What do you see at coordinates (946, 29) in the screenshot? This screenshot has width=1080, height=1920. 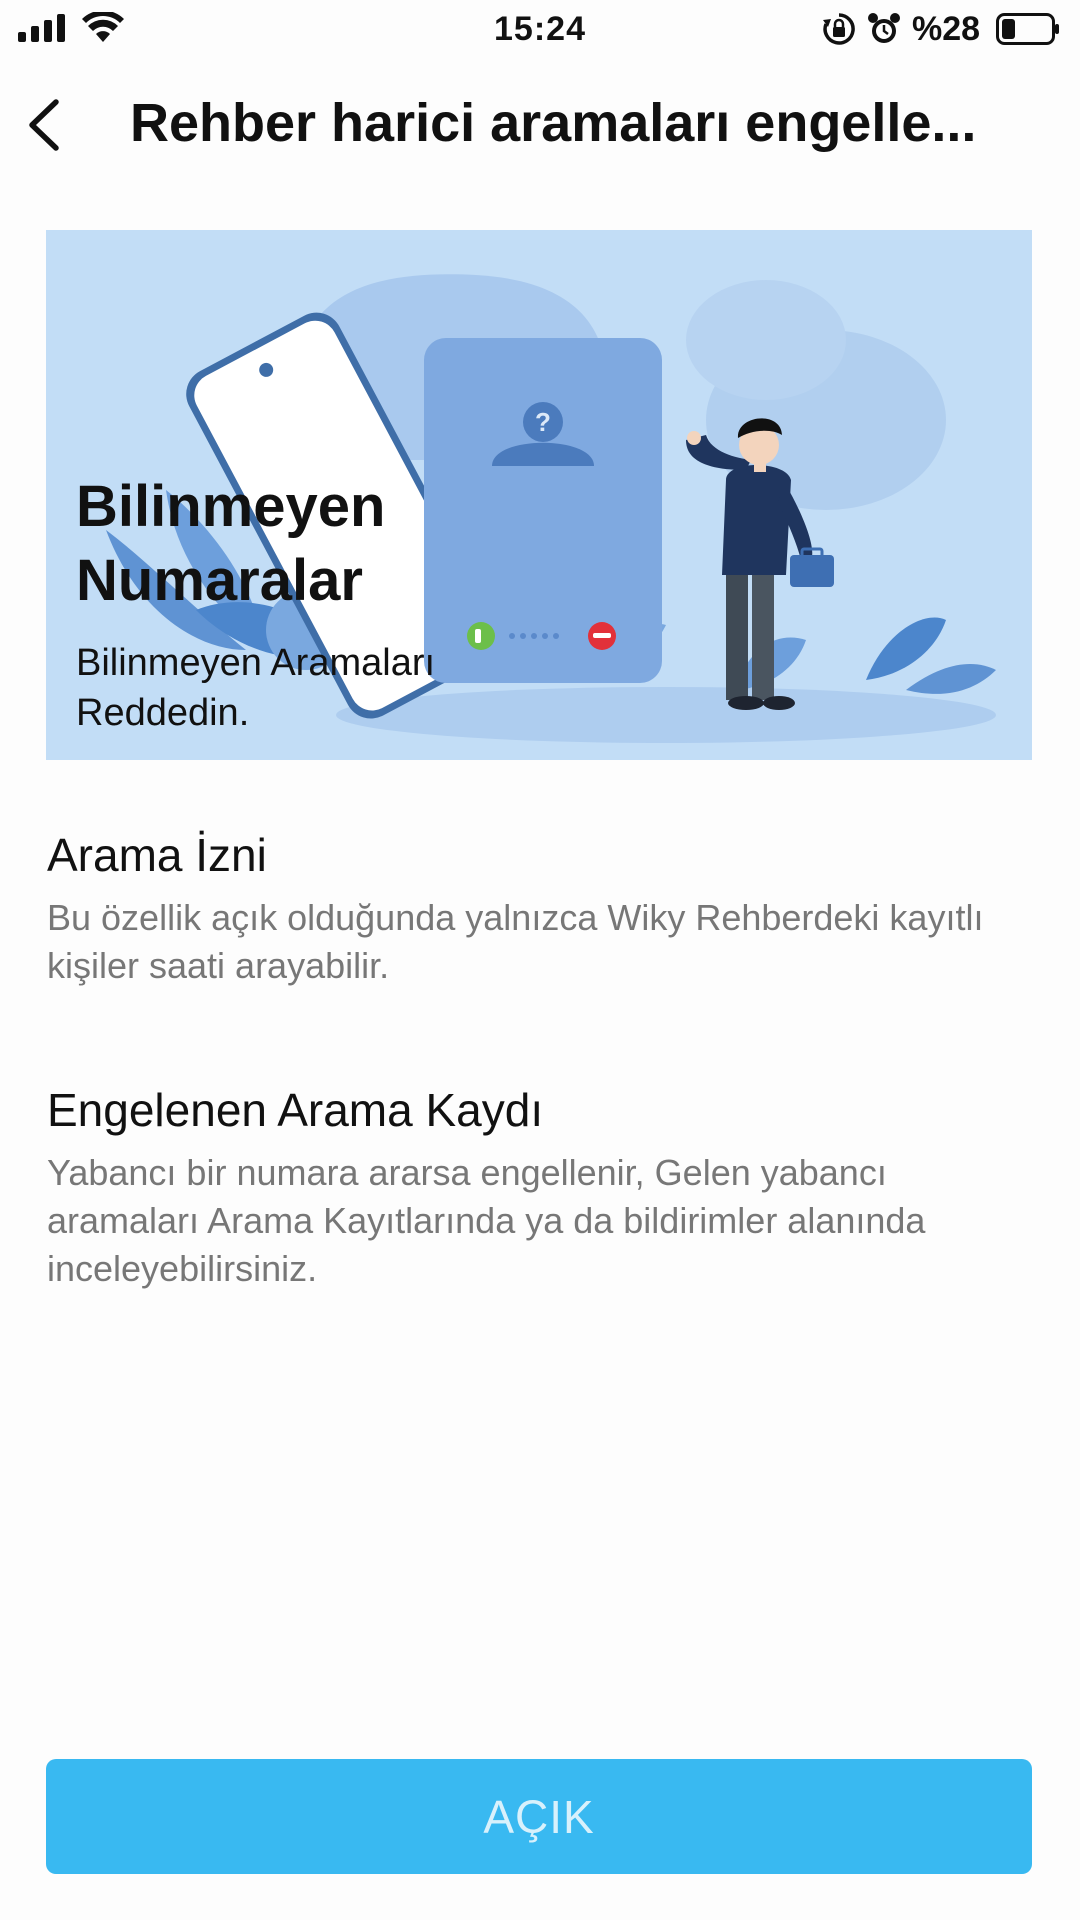 I see `battery-percentage: %28` at bounding box center [946, 29].